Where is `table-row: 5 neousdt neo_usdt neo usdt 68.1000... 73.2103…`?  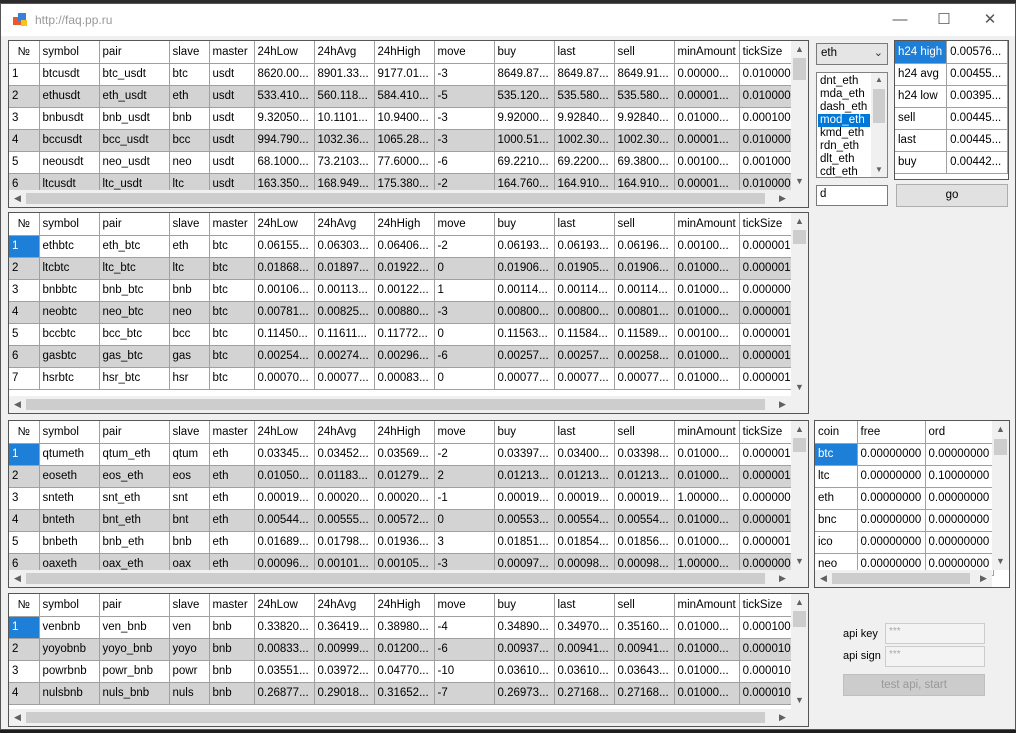
table-row: 5 neousdt neo_usdt neo usdt 68.1000... 73.2103… is located at coordinates (408, 162).